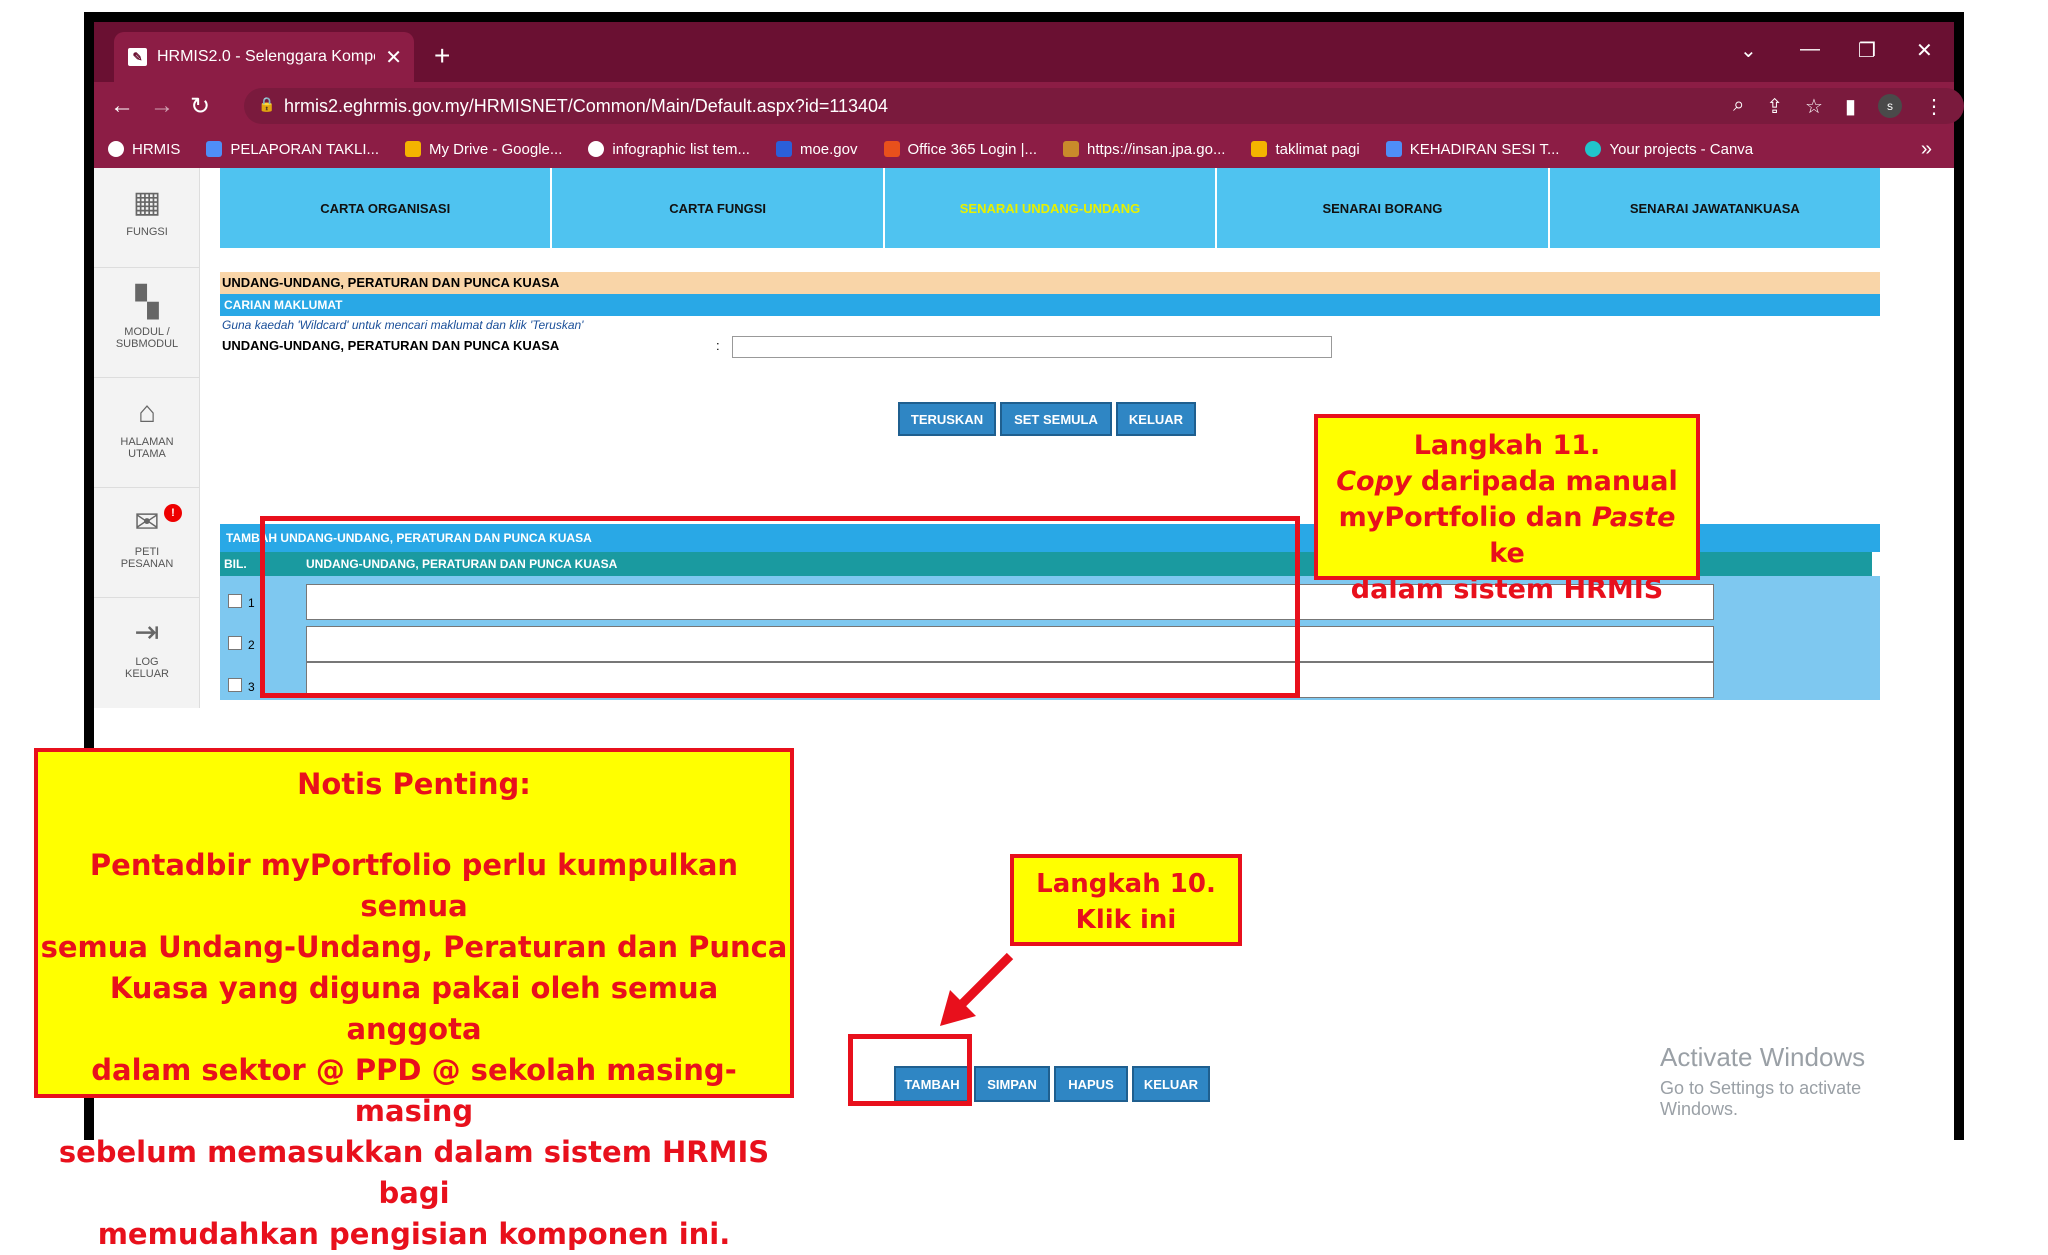  I want to click on tab-search-icon: ⌄, so click(1748, 50).